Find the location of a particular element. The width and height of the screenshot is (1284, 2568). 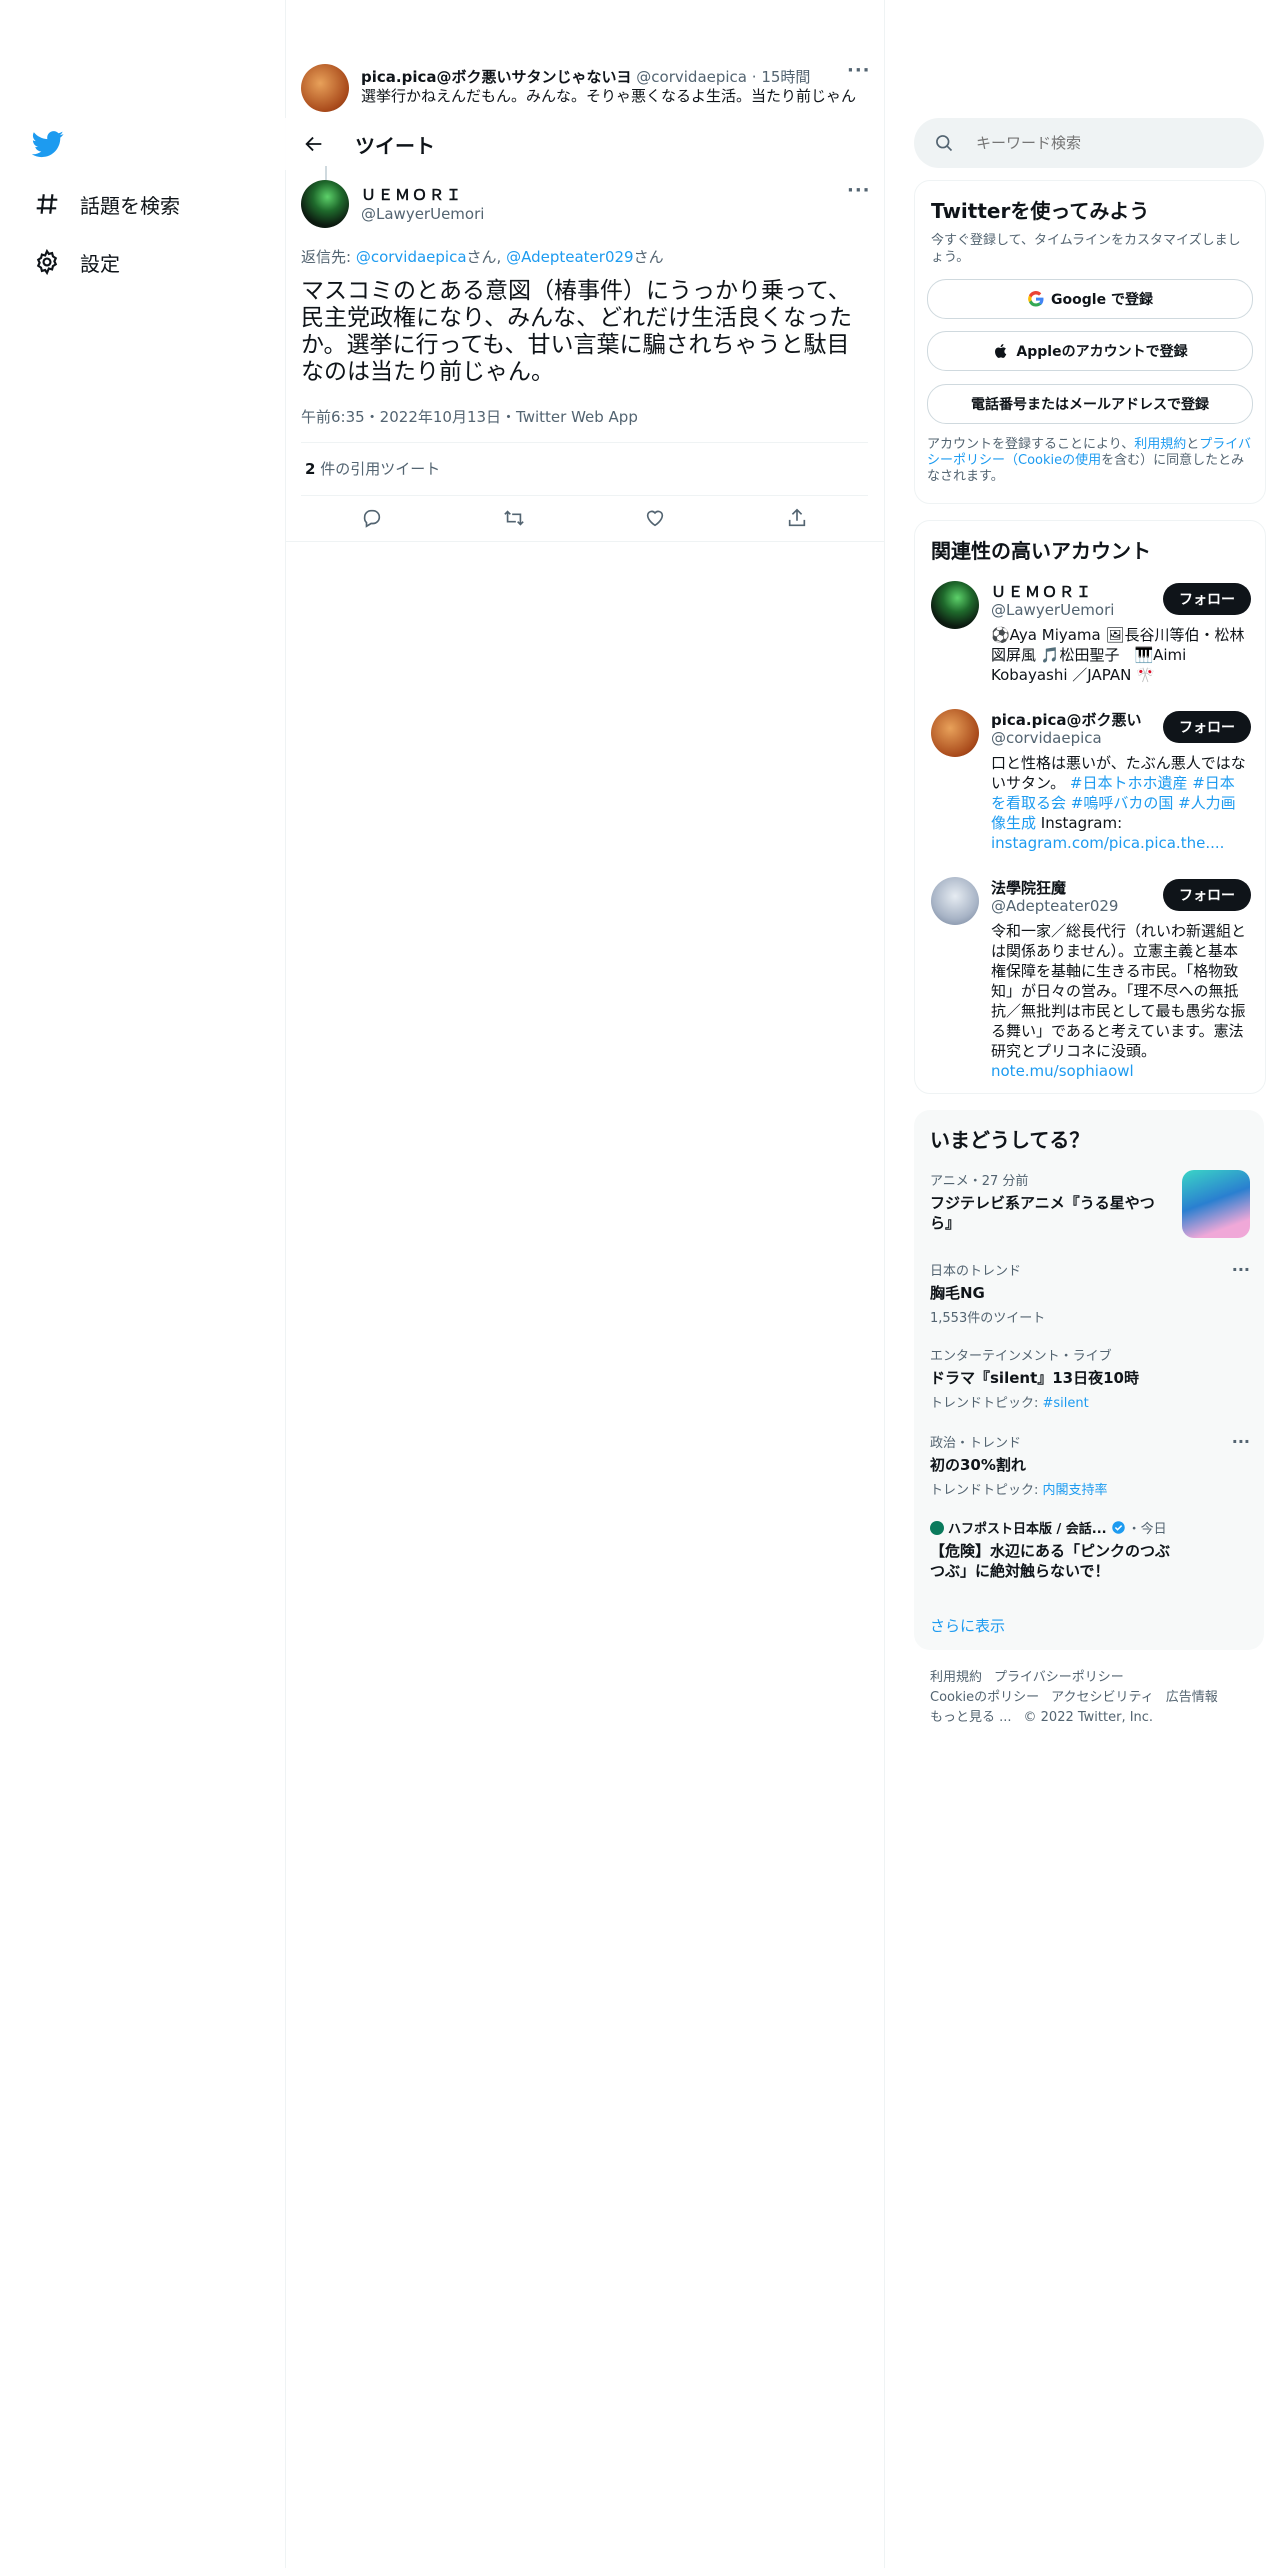

account-handle: @Adepteater029 is located at coordinates (1054, 906).